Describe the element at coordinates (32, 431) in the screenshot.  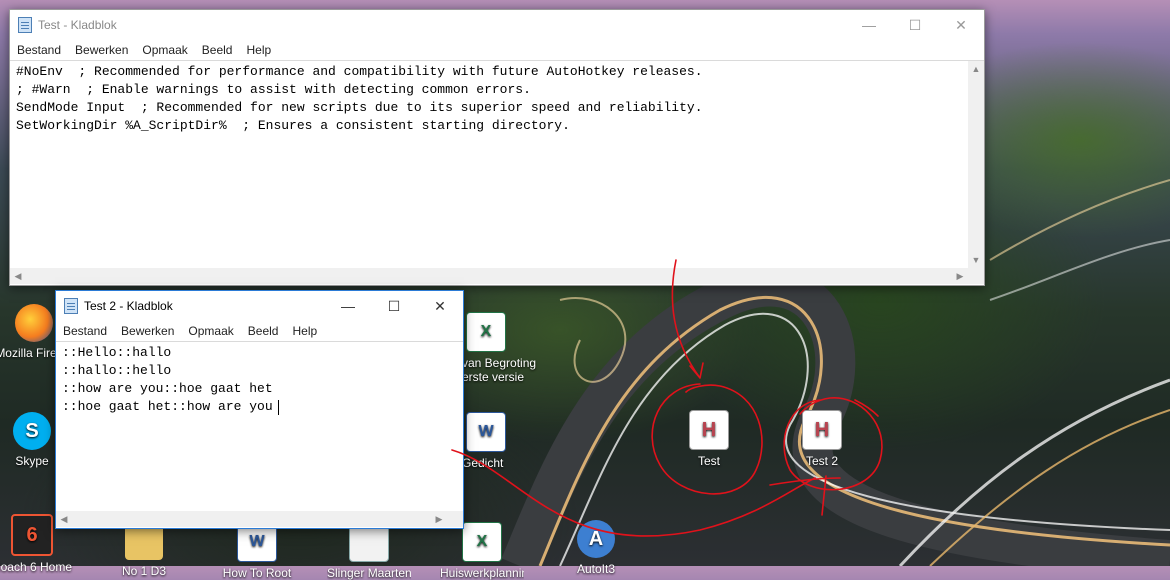
I see `skype-icon: S` at that location.